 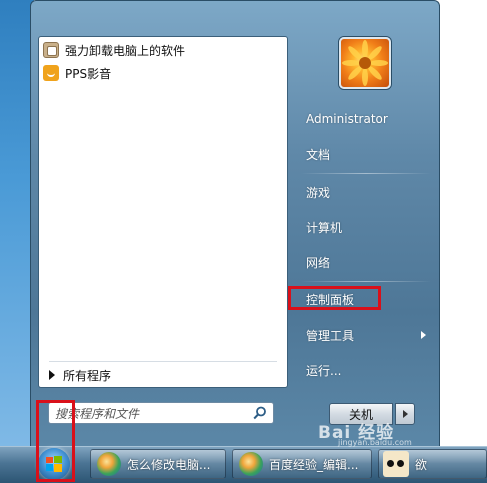 I want to click on arrow-right-icon, so click(x=52, y=375).